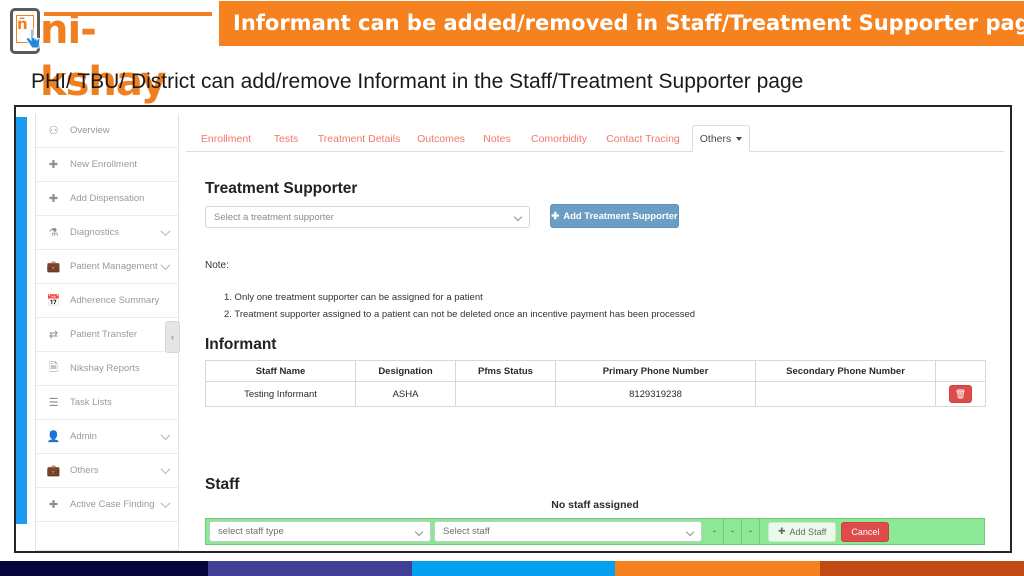 The height and width of the screenshot is (576, 1024). What do you see at coordinates (217, 265) in the screenshot?
I see `note-label: Note:` at bounding box center [217, 265].